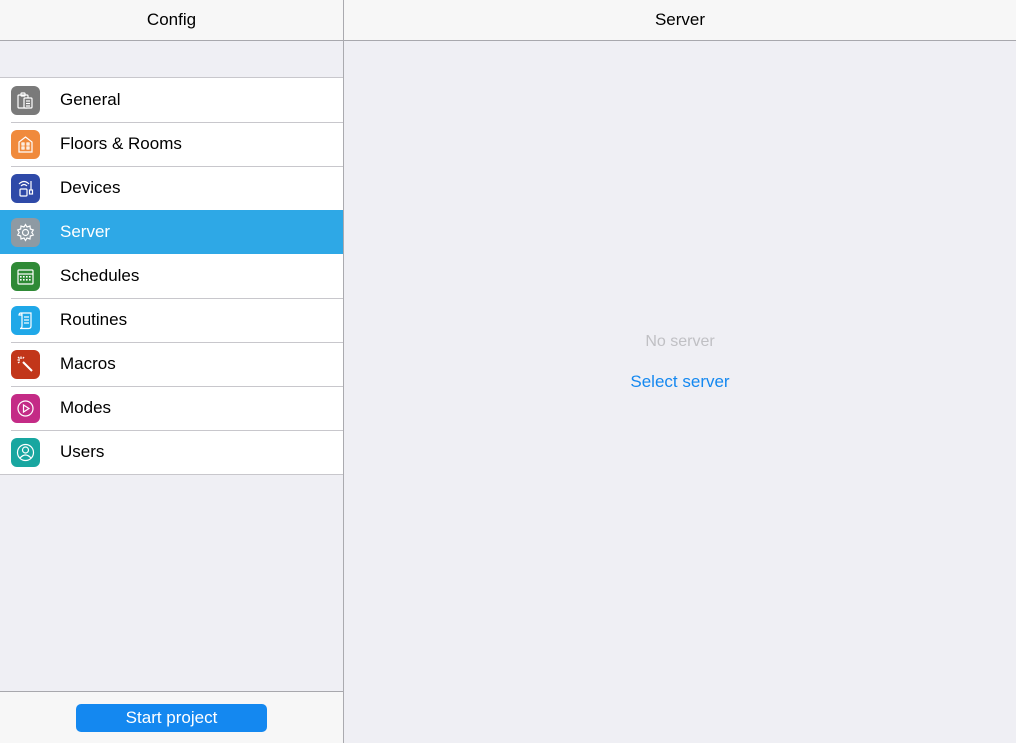 Image resolution: width=1016 pixels, height=743 pixels. What do you see at coordinates (88, 363) in the screenshot?
I see `menu-item-label: Macros` at bounding box center [88, 363].